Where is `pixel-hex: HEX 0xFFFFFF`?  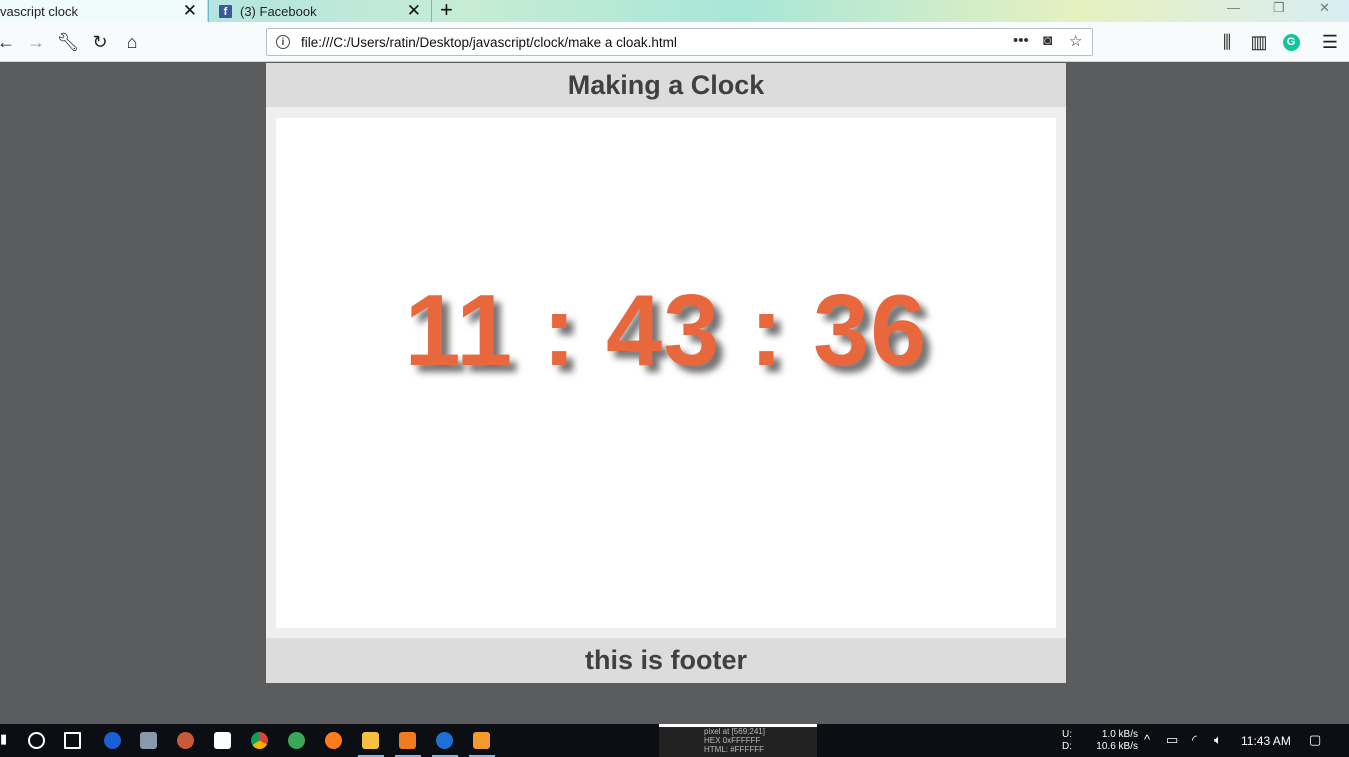
pixel-hex: HEX 0xFFFFFF is located at coordinates (732, 740).